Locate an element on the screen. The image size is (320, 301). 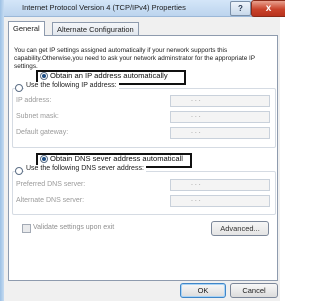
subnet-mask-label: Subnet mask: is located at coordinates (37, 116).